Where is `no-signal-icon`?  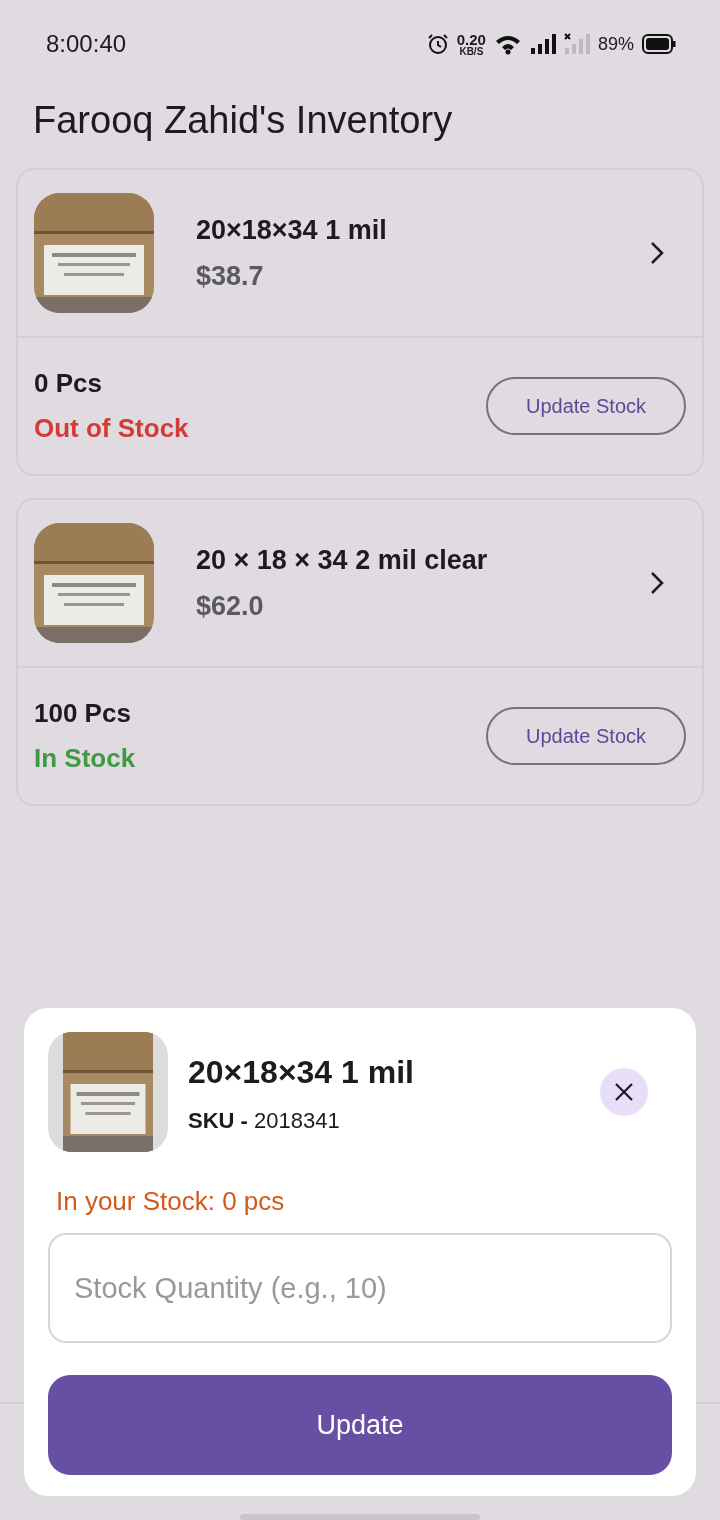
no-signal-icon is located at coordinates (576, 44).